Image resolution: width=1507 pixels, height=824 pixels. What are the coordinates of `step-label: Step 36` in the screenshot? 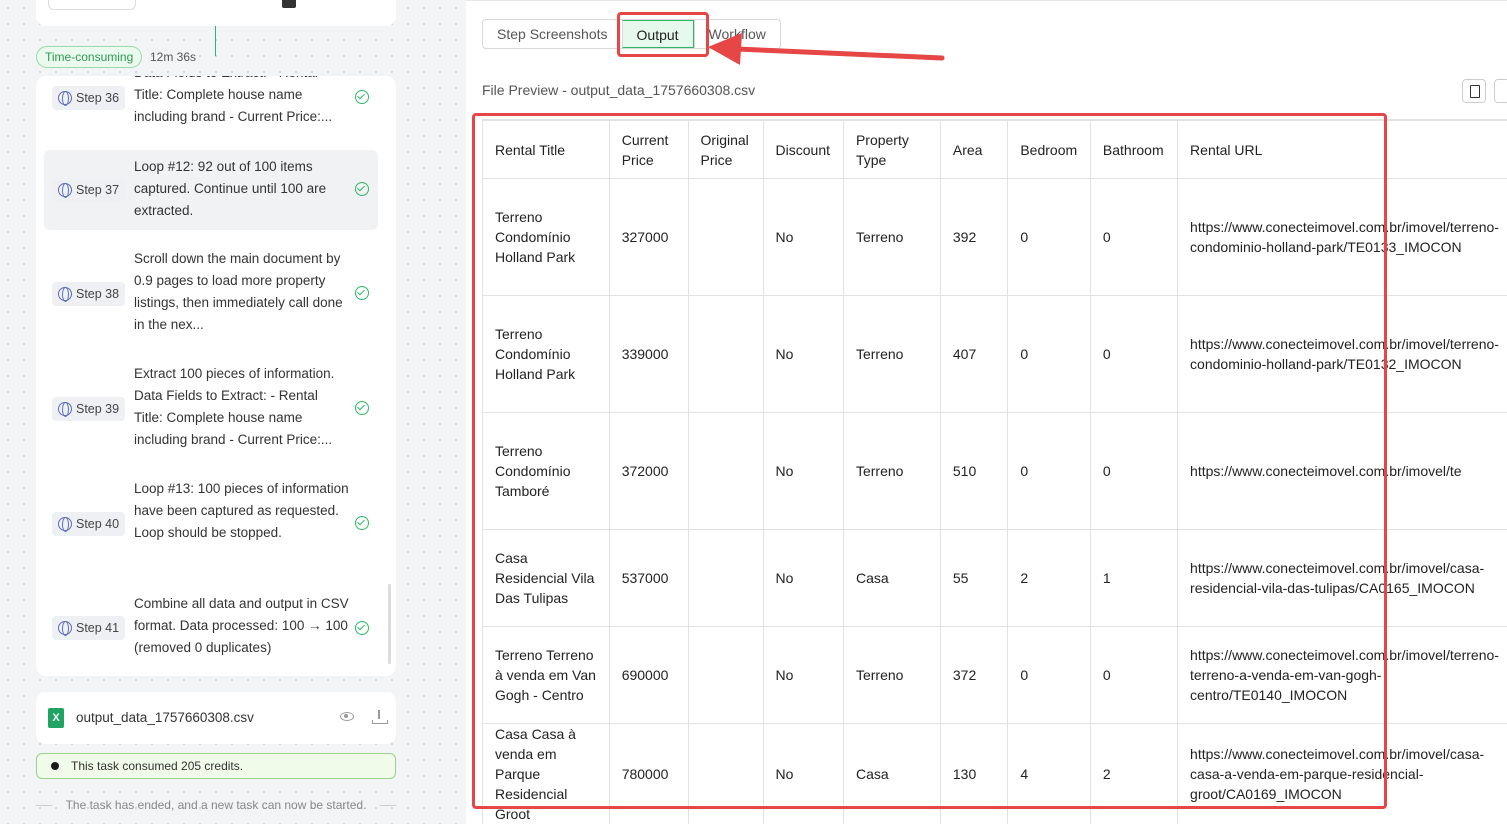 It's located at (89, 98).